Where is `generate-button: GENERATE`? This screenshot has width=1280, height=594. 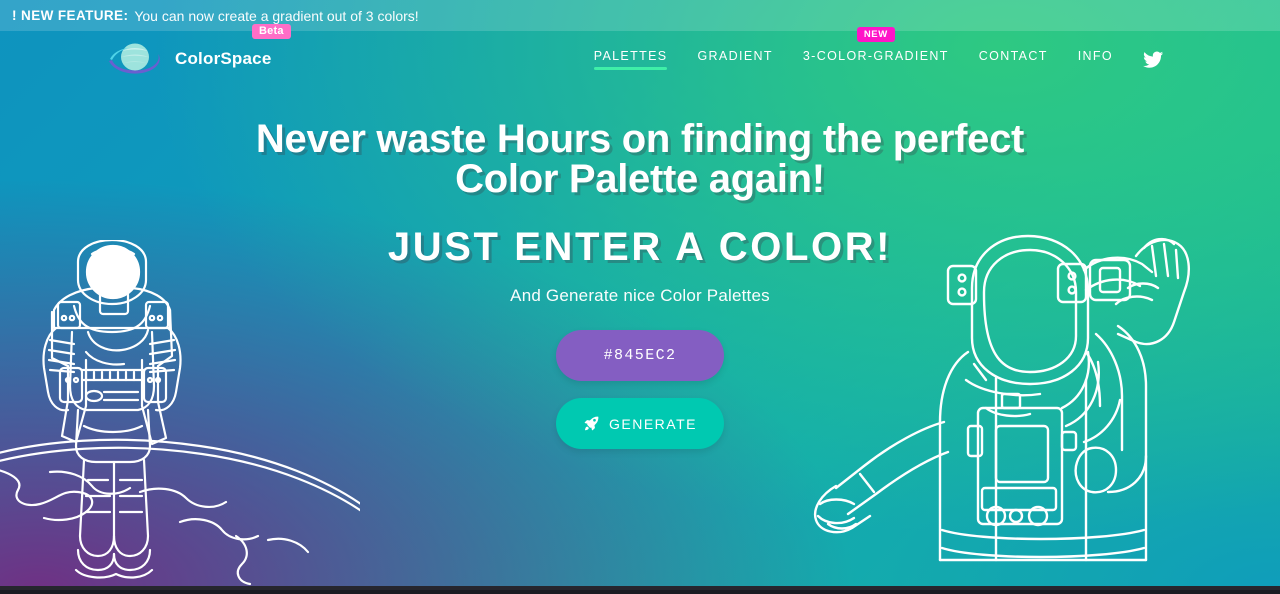 generate-button: GENERATE is located at coordinates (640, 423).